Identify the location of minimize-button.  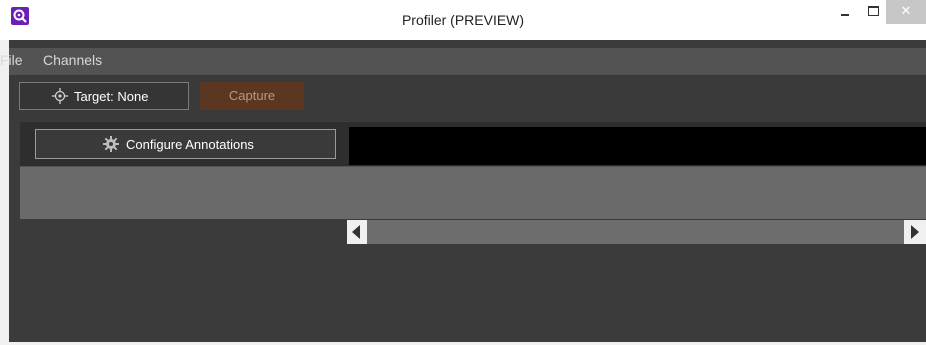
(845, 12).